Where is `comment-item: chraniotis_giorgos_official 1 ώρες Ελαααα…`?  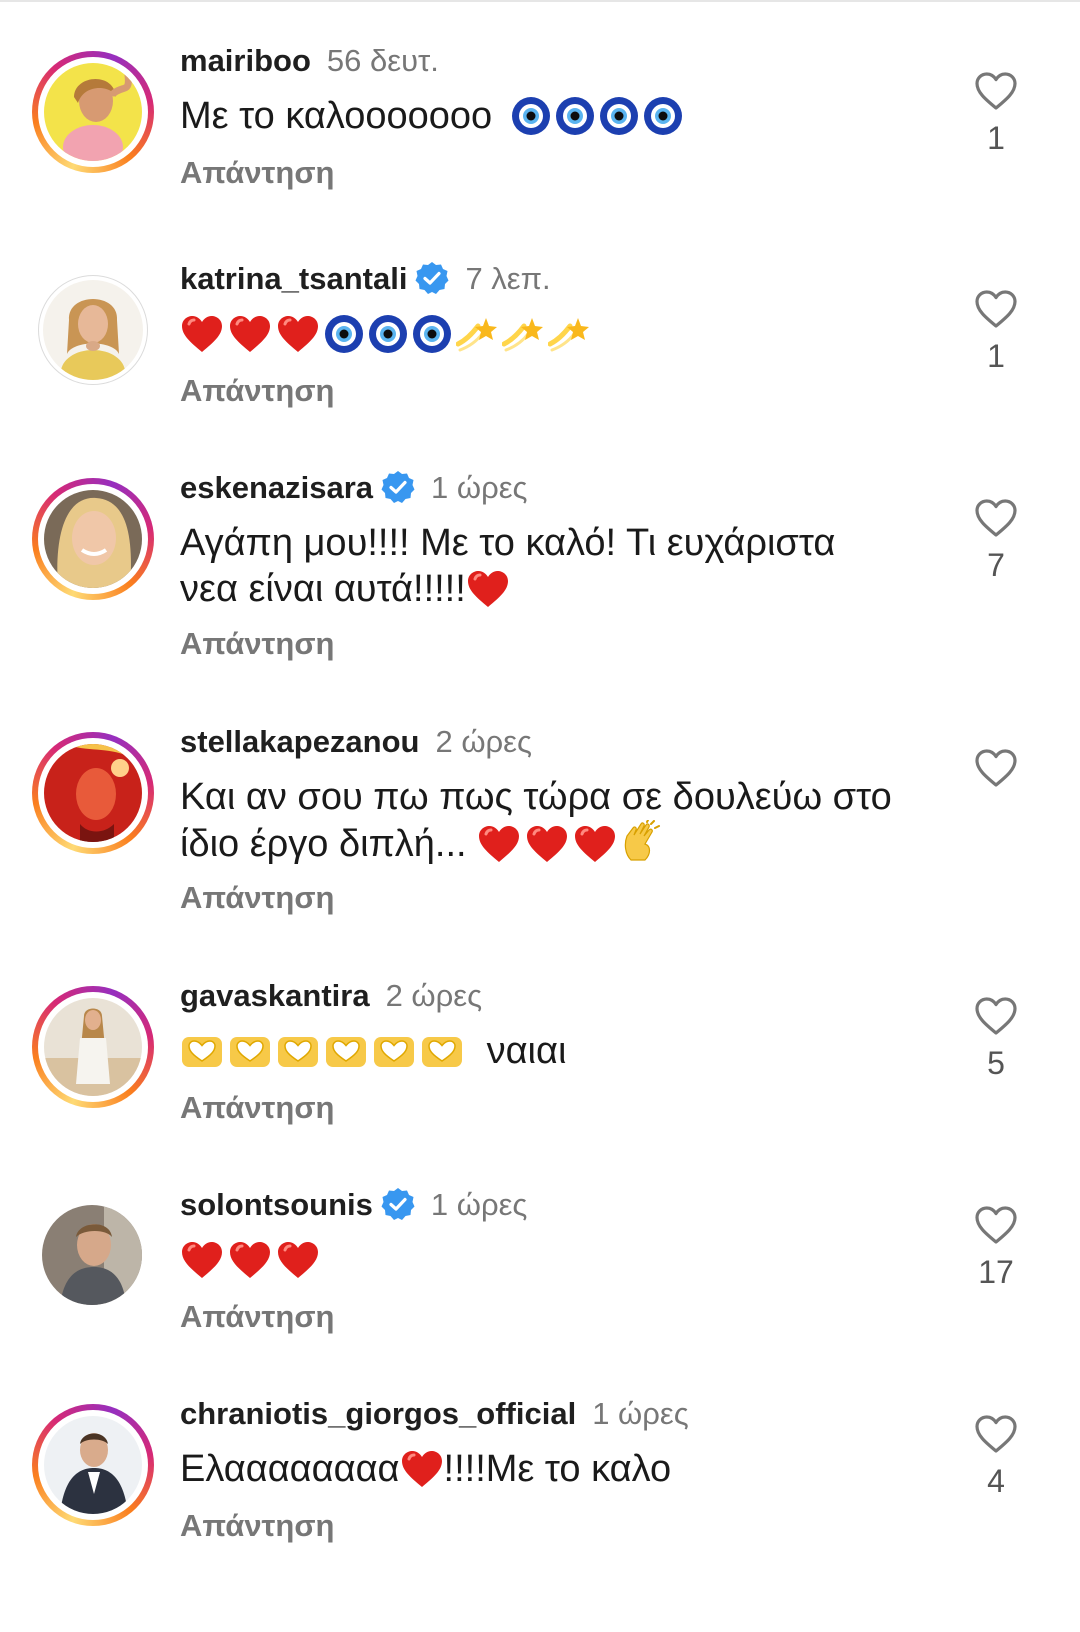
comment-item: chraniotis_giorgos_official 1 ώρες Ελαααα… is located at coordinates (540, 1497).